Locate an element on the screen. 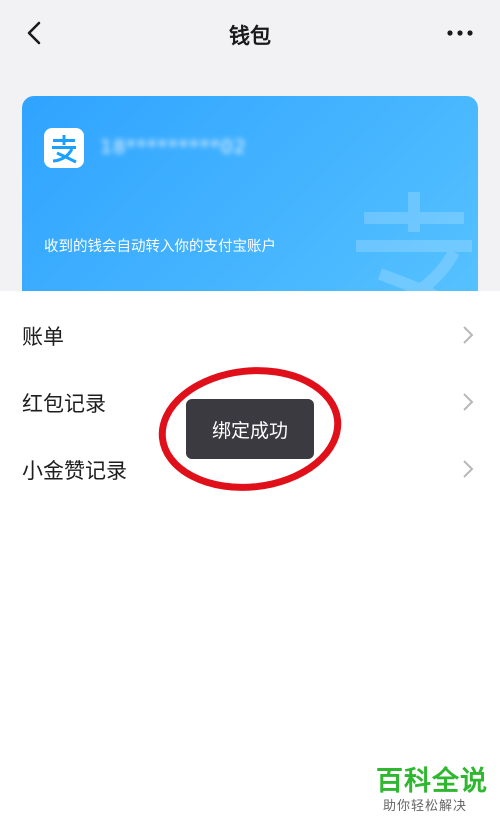  alipay-watermark-icon is located at coordinates (414, 241).